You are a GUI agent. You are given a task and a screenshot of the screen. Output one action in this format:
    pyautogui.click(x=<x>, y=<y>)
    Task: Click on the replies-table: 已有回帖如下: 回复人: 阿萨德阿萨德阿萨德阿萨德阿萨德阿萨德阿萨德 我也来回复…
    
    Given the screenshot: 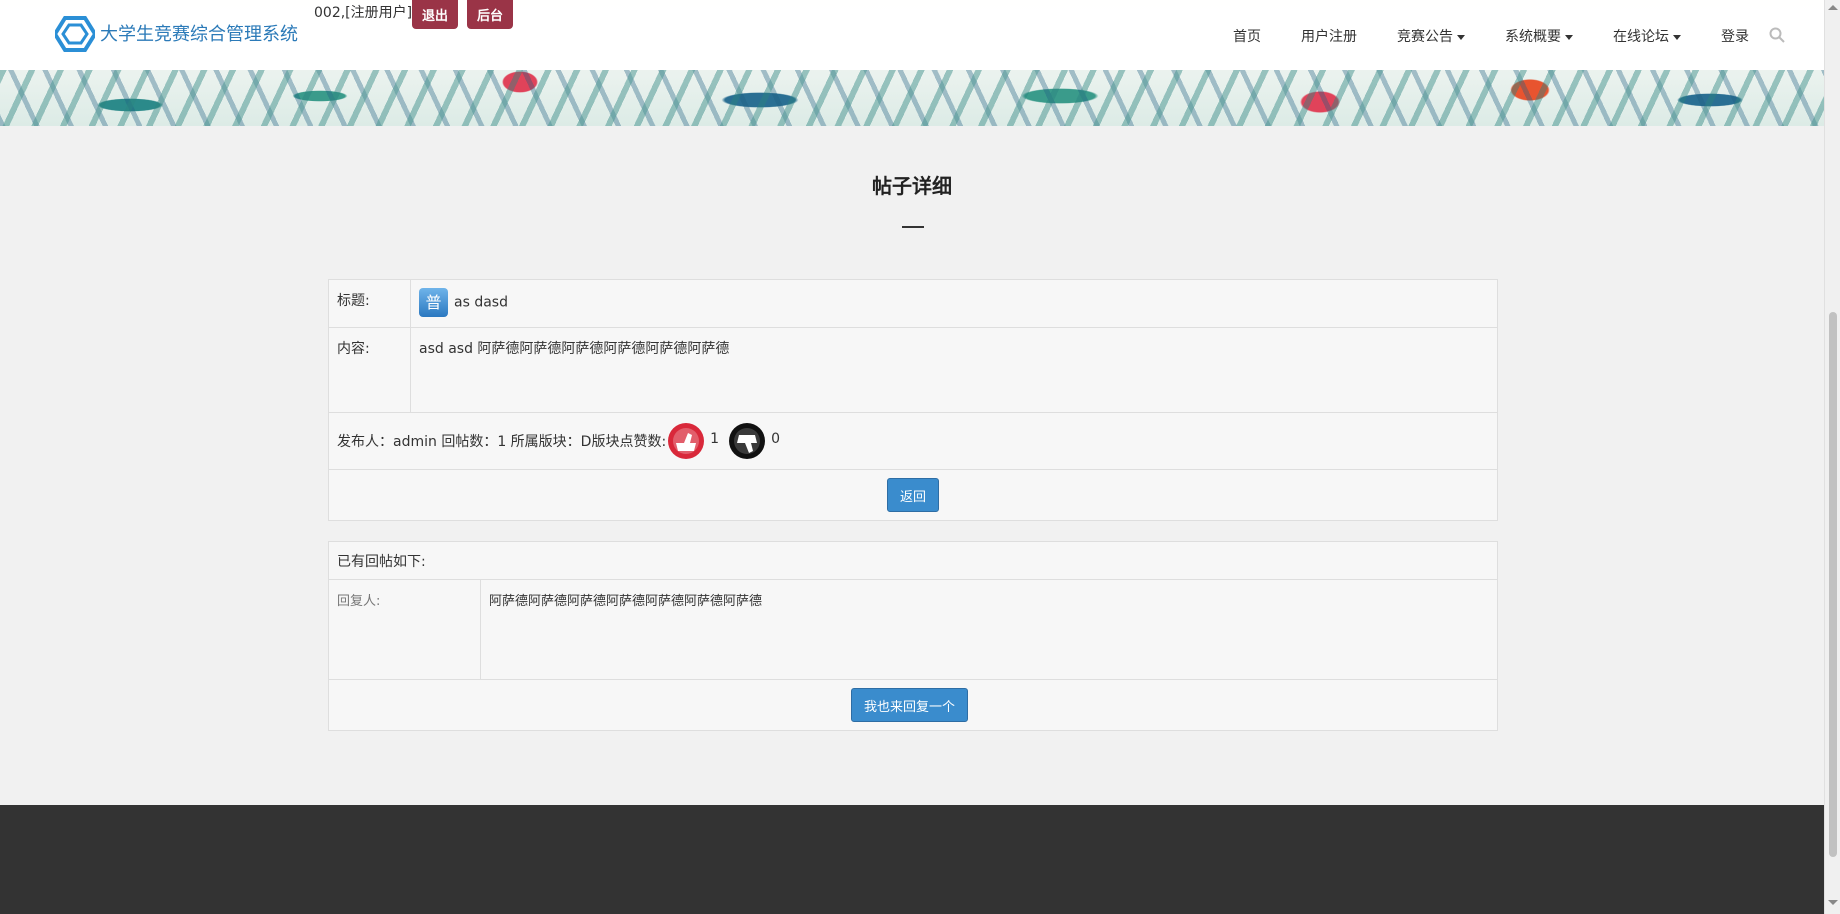 What is the action you would take?
    pyautogui.click(x=913, y=636)
    